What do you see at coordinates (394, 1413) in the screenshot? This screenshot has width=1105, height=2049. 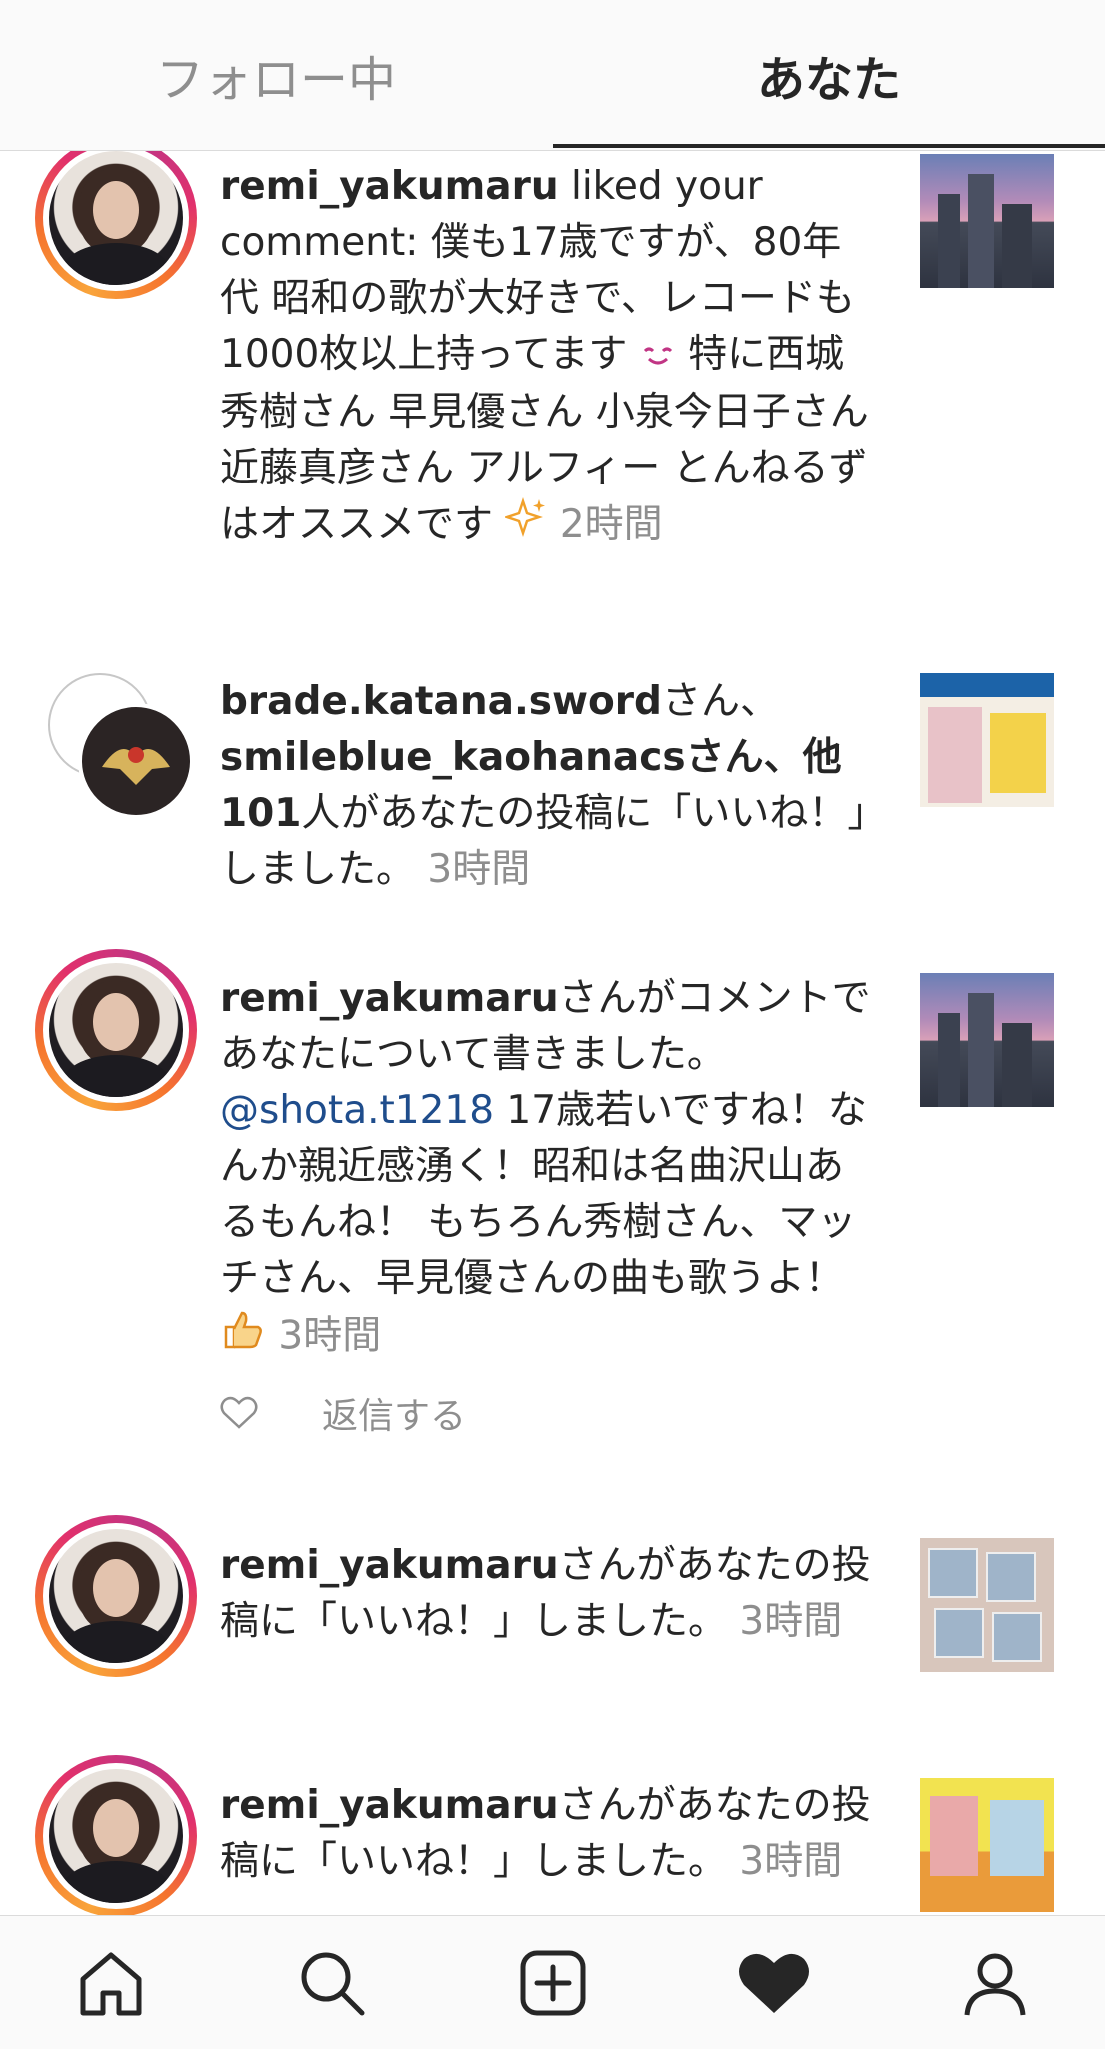 I see `reply-button: 返信する` at bounding box center [394, 1413].